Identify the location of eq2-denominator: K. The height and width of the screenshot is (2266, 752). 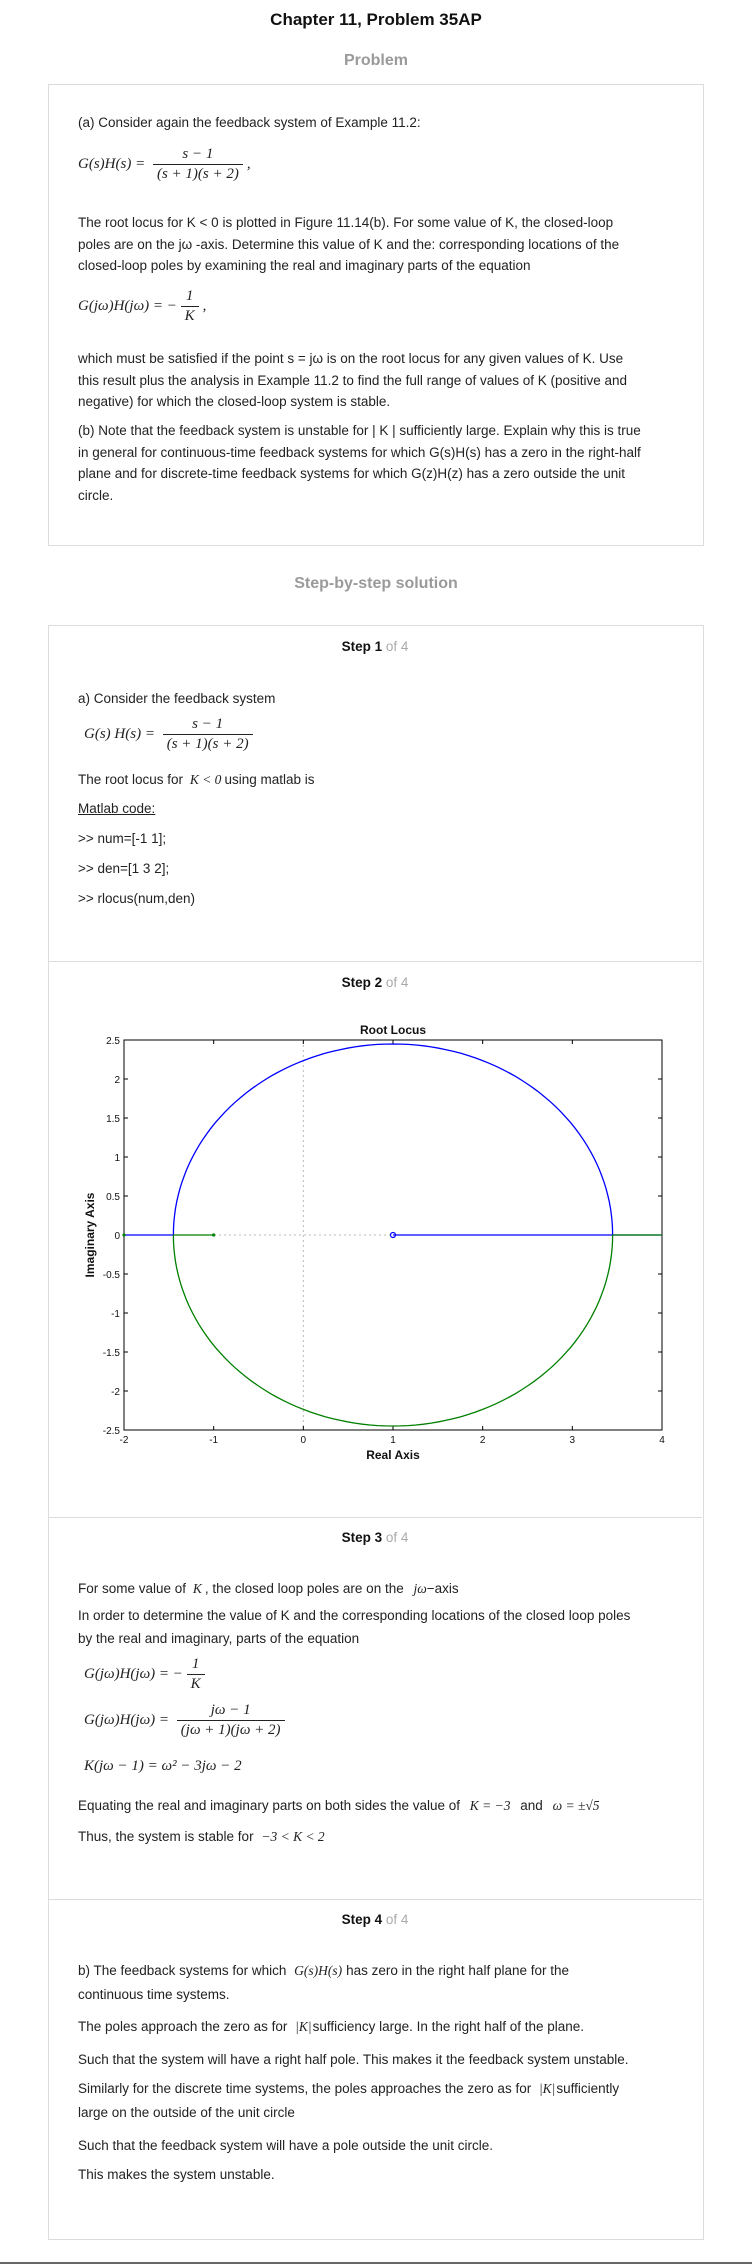
(189, 316).